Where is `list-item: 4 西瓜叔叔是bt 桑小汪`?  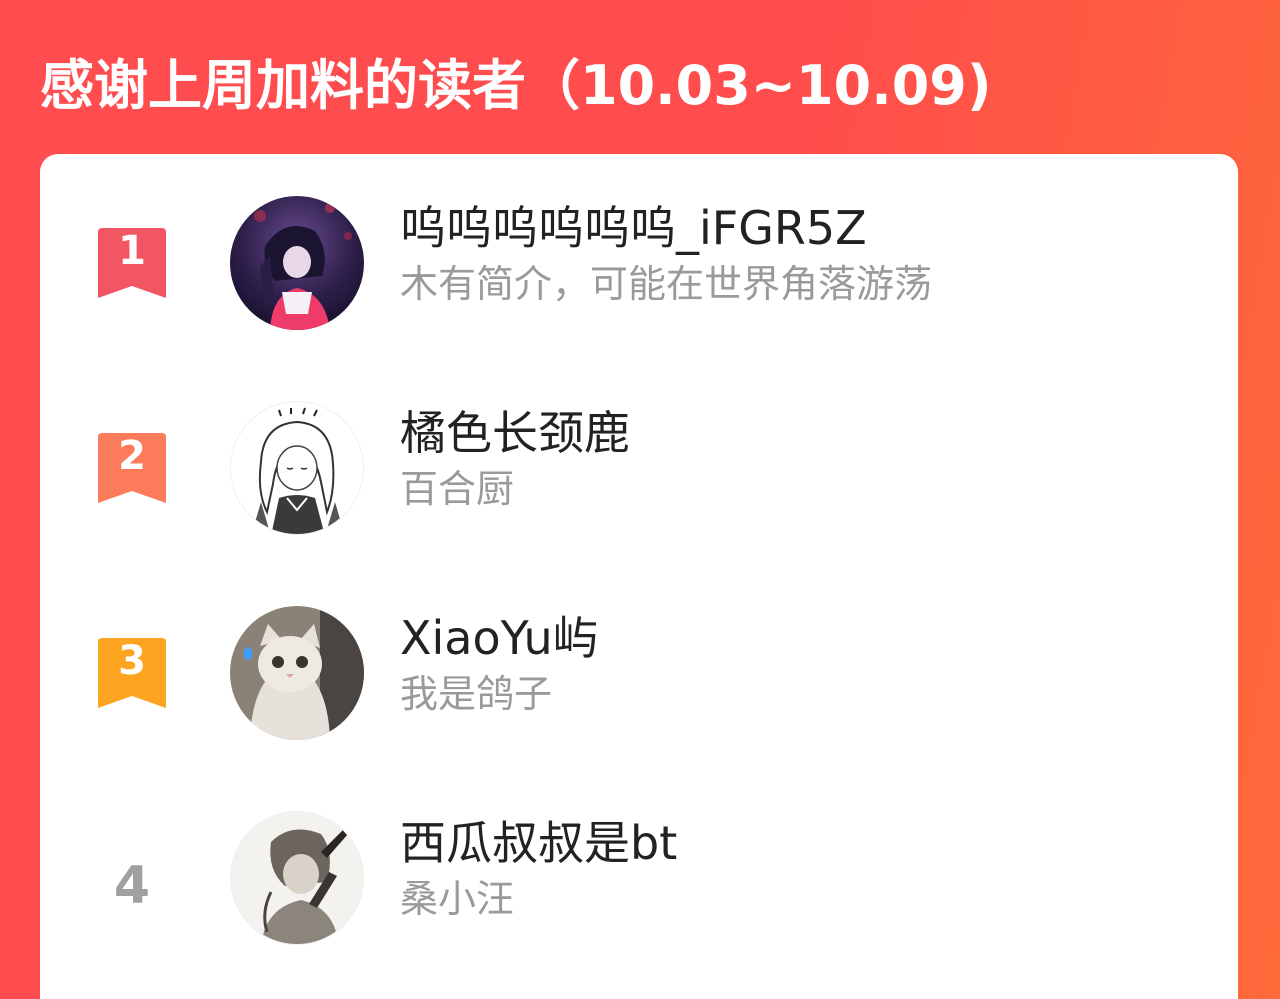 list-item: 4 西瓜叔叔是bt 桑小汪 is located at coordinates (639, 881).